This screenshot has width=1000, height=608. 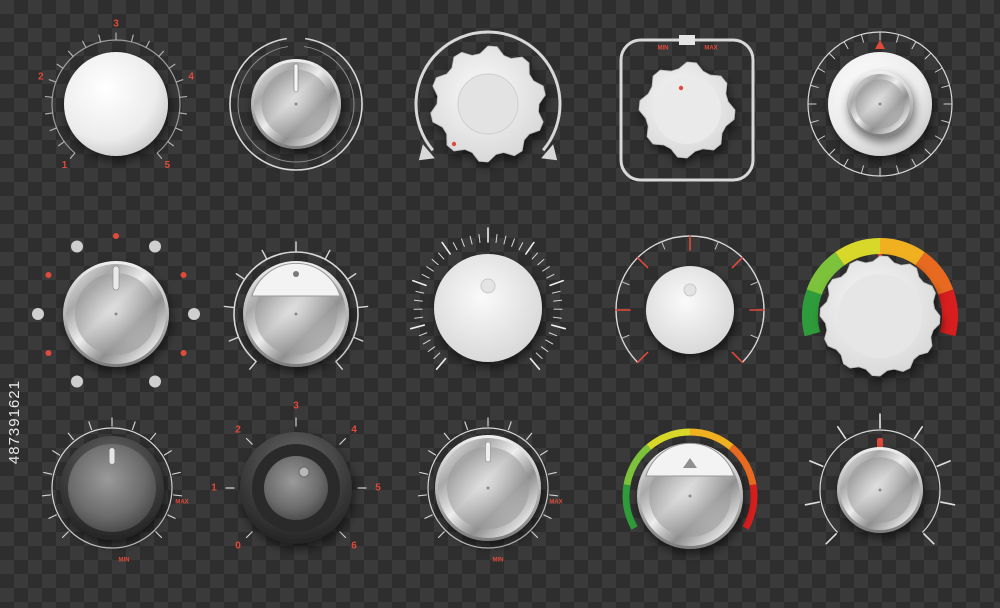 I want to click on major-tick, so click(x=642, y=357).